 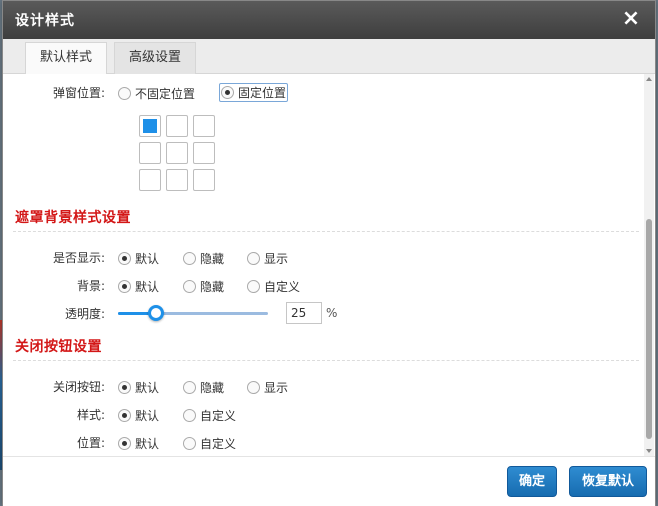 I want to click on radio-background-custom: 自定义, so click(x=273, y=286).